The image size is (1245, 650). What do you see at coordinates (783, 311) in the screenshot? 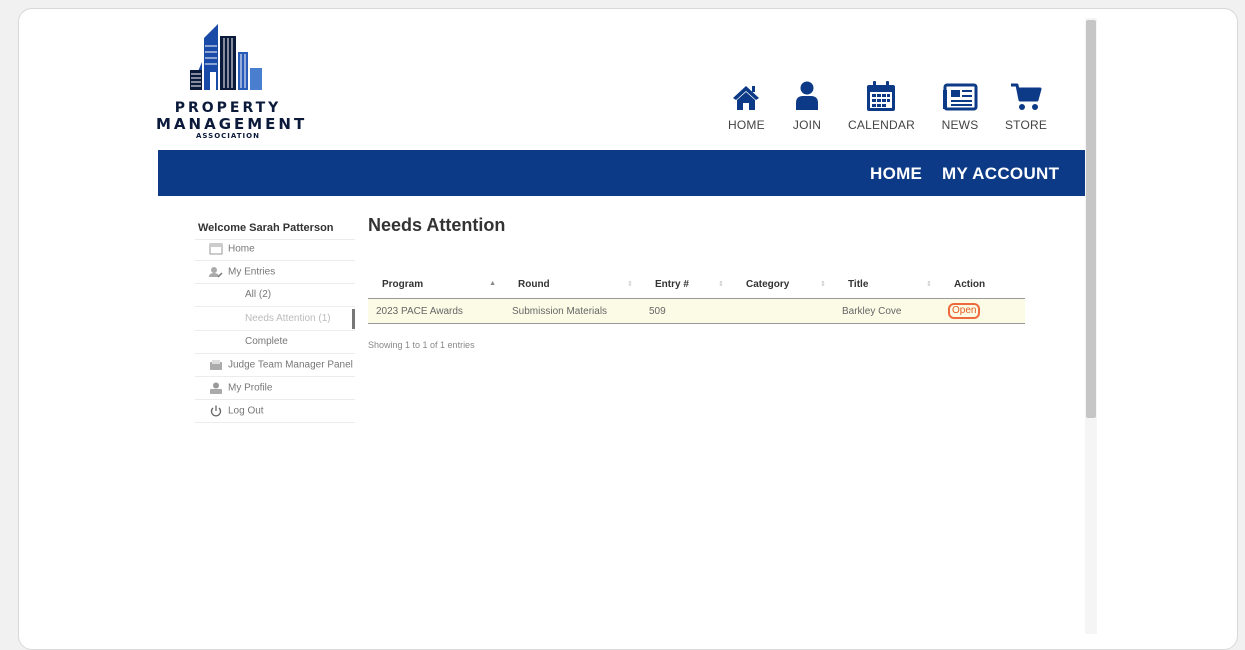
I see `cell-category` at bounding box center [783, 311].